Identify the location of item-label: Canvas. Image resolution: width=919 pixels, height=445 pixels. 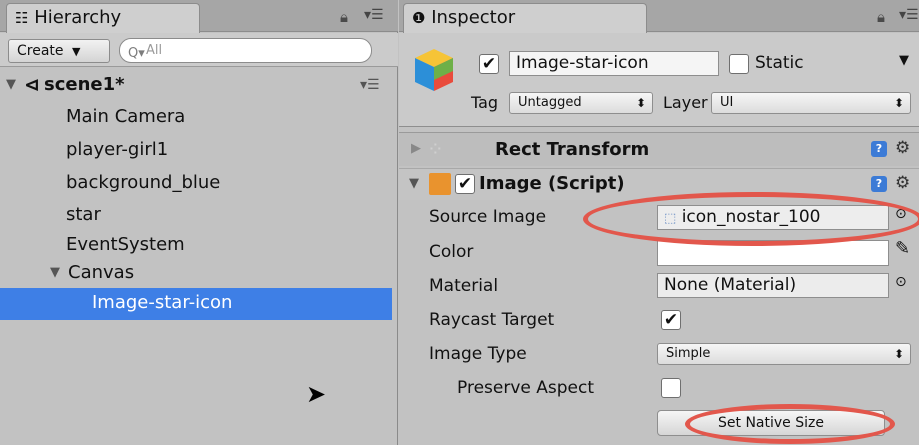
(101, 272).